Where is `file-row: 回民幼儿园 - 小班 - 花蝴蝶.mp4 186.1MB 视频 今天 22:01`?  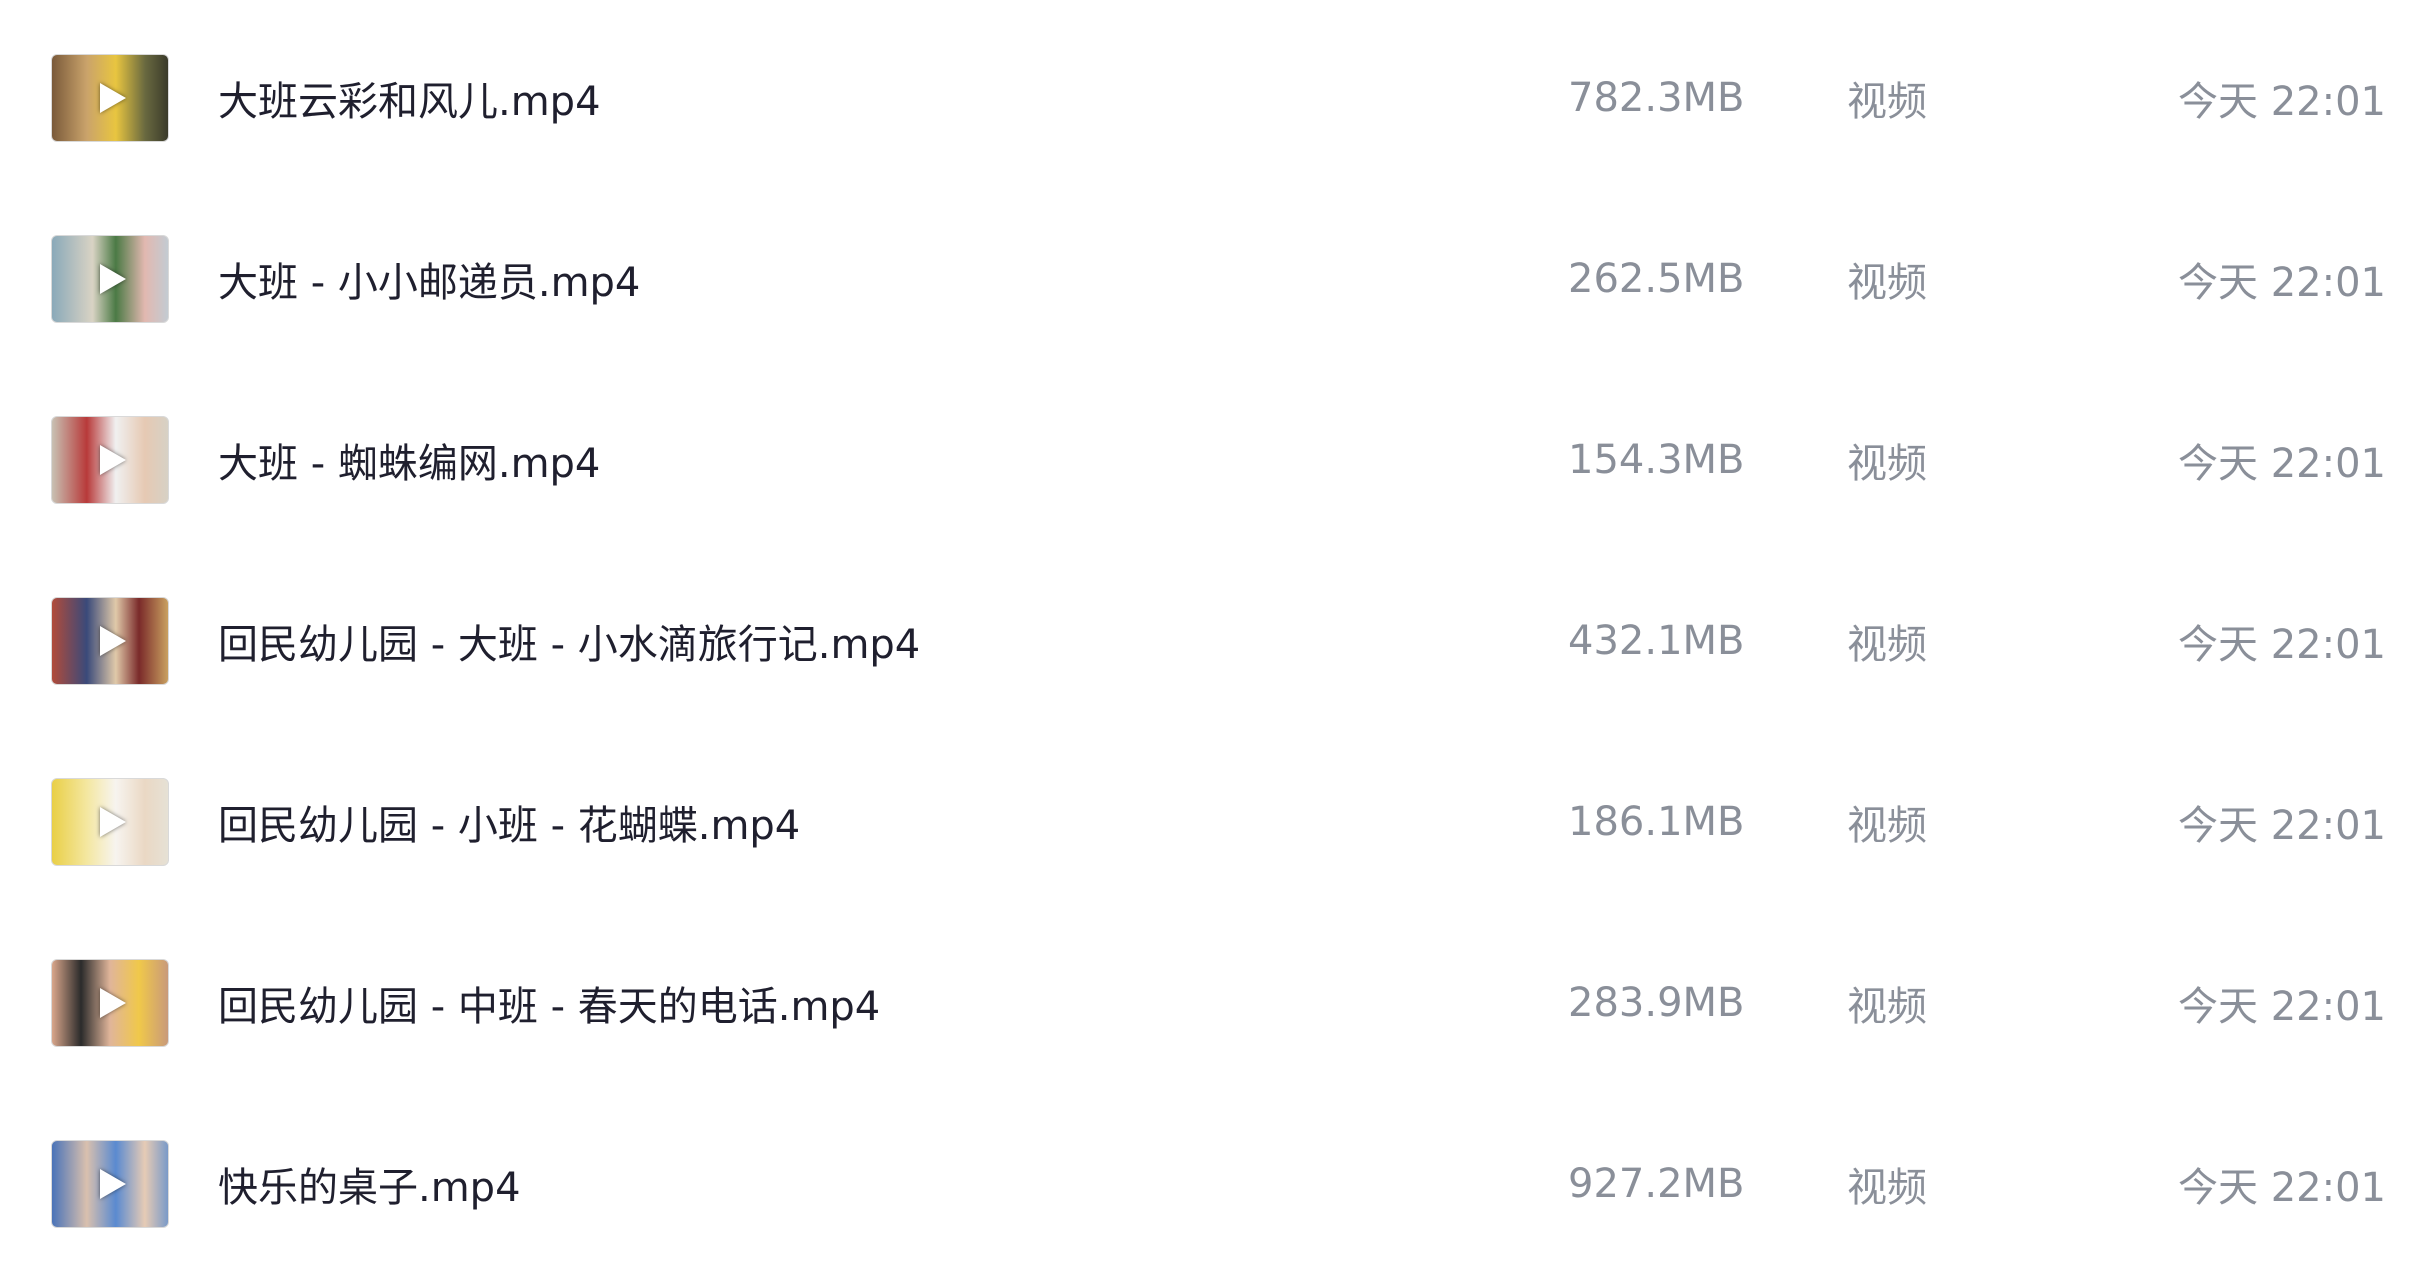
file-row: 回民幼儿园 - 小班 - 花蝴蝶.mp4 186.1MB 视频 今天 22:01 is located at coordinates (1204, 821).